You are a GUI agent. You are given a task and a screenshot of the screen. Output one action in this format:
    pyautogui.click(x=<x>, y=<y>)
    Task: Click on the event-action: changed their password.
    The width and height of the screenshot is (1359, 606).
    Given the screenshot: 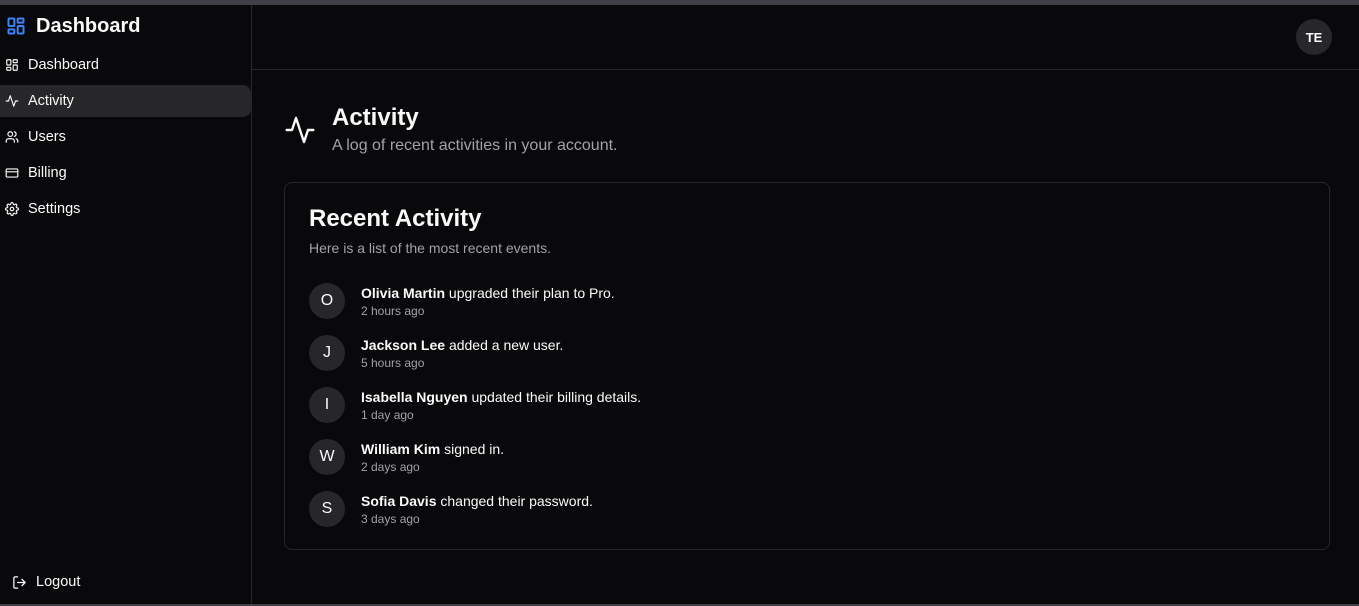 What is the action you would take?
    pyautogui.click(x=514, y=500)
    